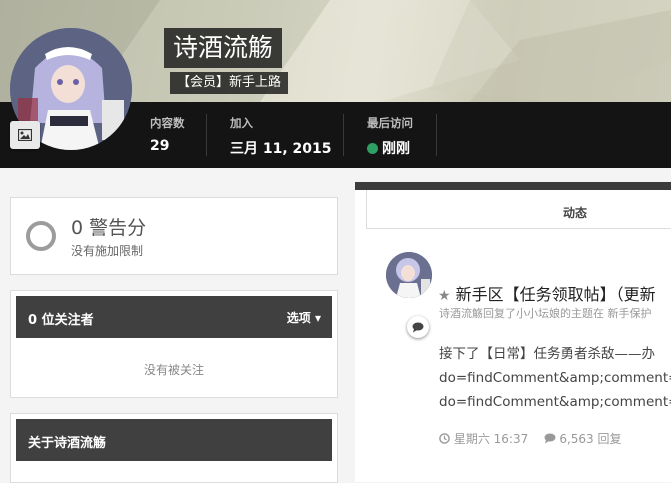  I want to click on options-label: 选项, so click(298, 318).